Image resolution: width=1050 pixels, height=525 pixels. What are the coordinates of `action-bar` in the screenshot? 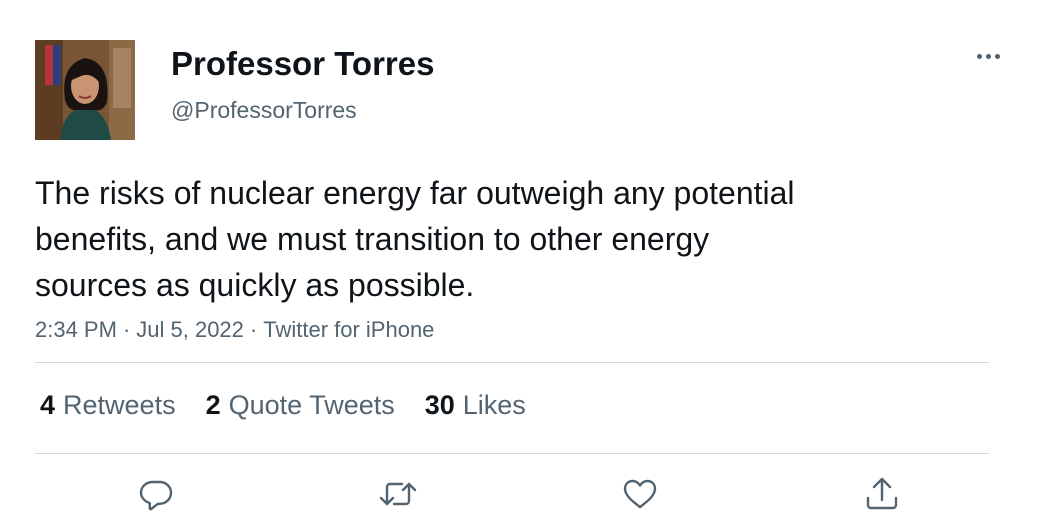 It's located at (525, 494).